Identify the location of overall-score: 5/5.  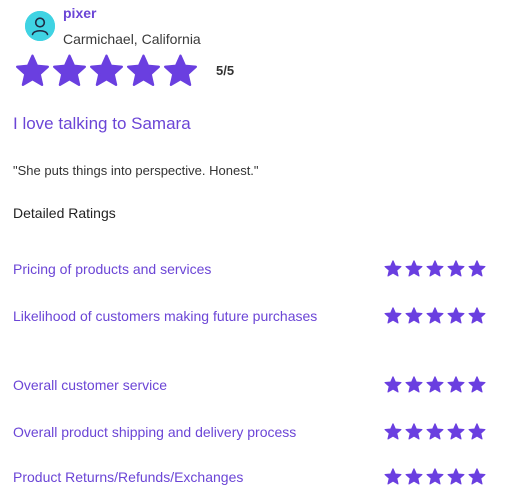
(225, 70).